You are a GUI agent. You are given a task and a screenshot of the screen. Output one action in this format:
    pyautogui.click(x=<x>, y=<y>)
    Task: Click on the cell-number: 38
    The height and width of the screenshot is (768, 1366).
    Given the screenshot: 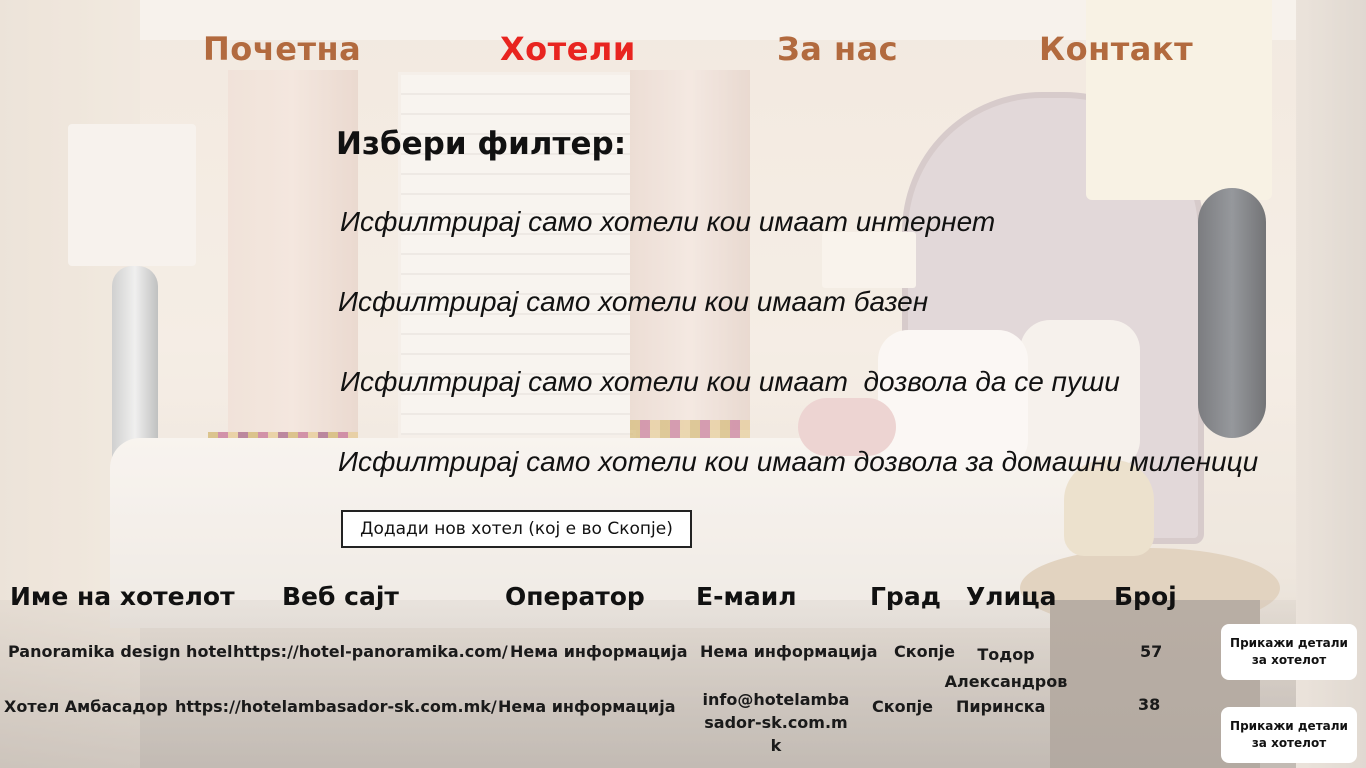 What is the action you would take?
    pyautogui.click(x=1149, y=704)
    